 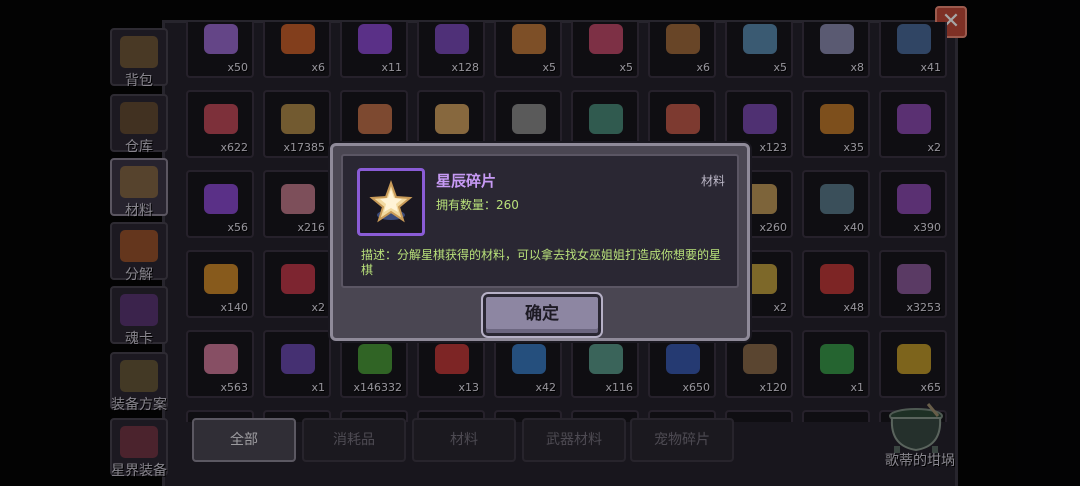 I want to click on item-icon-frame, so click(x=391, y=202).